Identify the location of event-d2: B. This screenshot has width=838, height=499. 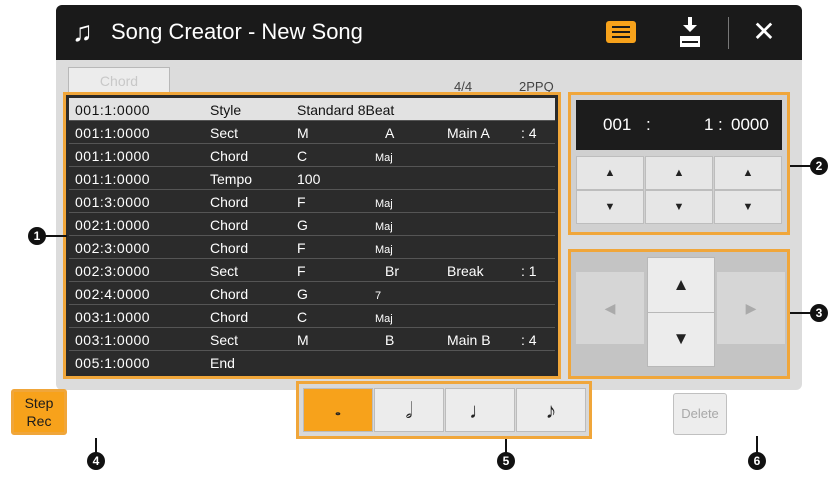
(390, 340).